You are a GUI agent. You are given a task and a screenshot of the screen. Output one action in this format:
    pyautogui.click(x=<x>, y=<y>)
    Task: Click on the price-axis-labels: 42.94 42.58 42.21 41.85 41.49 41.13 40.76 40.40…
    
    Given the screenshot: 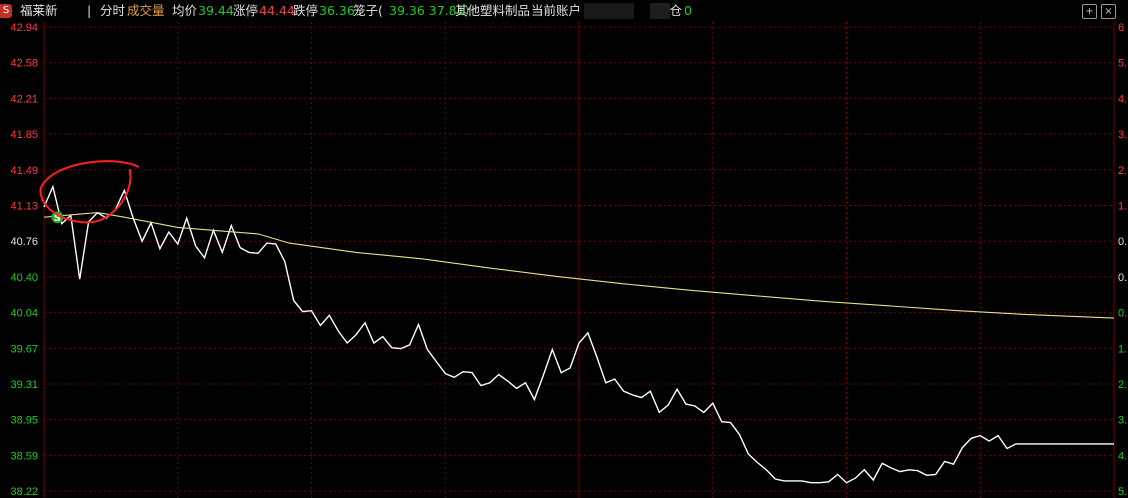 What is the action you would take?
    pyautogui.click(x=24, y=260)
    